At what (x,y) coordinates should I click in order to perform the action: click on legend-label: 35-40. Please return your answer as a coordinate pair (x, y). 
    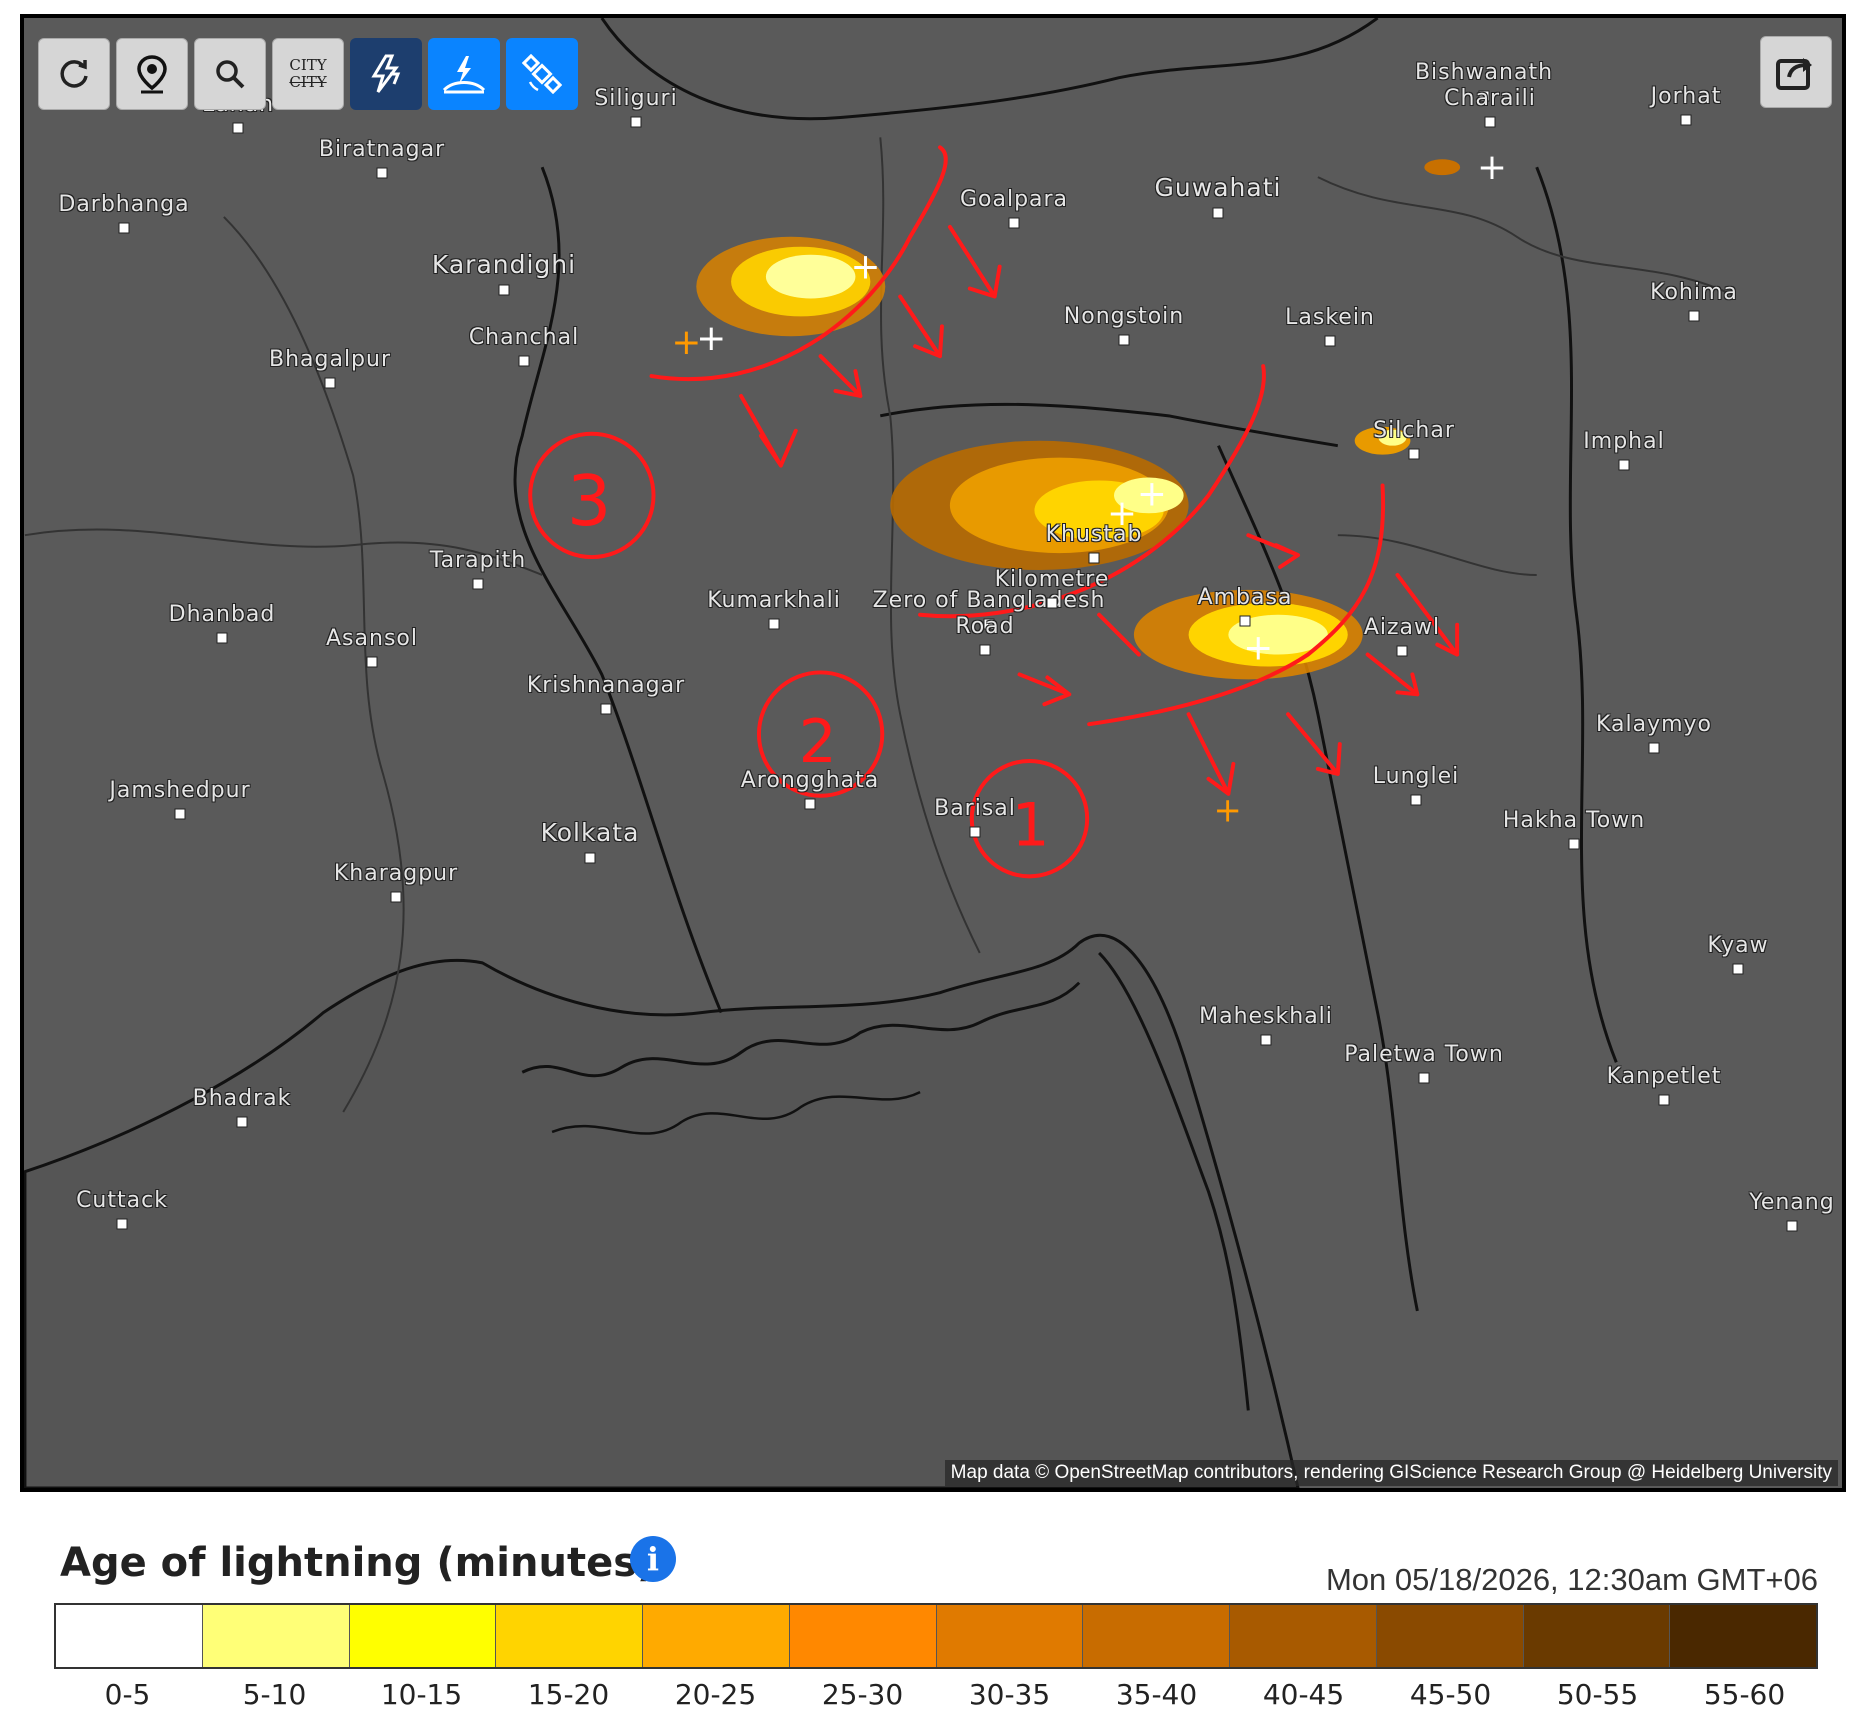
    Looking at the image, I should click on (1156, 1694).